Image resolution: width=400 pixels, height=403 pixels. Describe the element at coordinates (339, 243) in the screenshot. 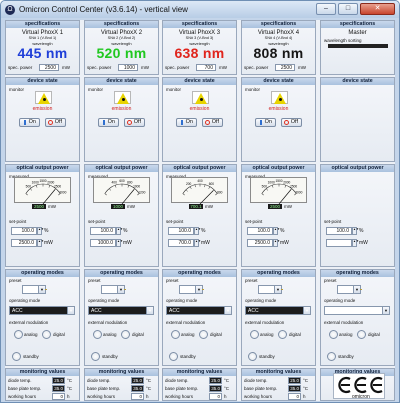

I see `set-point-mw-input` at that location.